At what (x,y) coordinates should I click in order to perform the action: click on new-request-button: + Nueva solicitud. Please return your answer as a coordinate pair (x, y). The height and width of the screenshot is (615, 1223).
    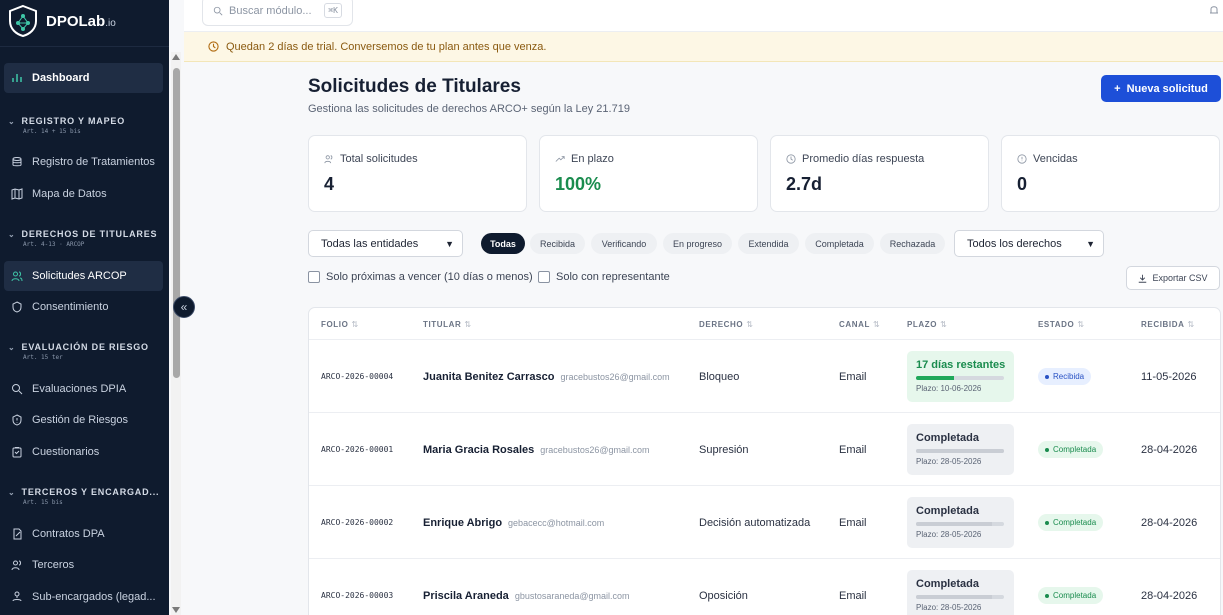
    Looking at the image, I should click on (1161, 88).